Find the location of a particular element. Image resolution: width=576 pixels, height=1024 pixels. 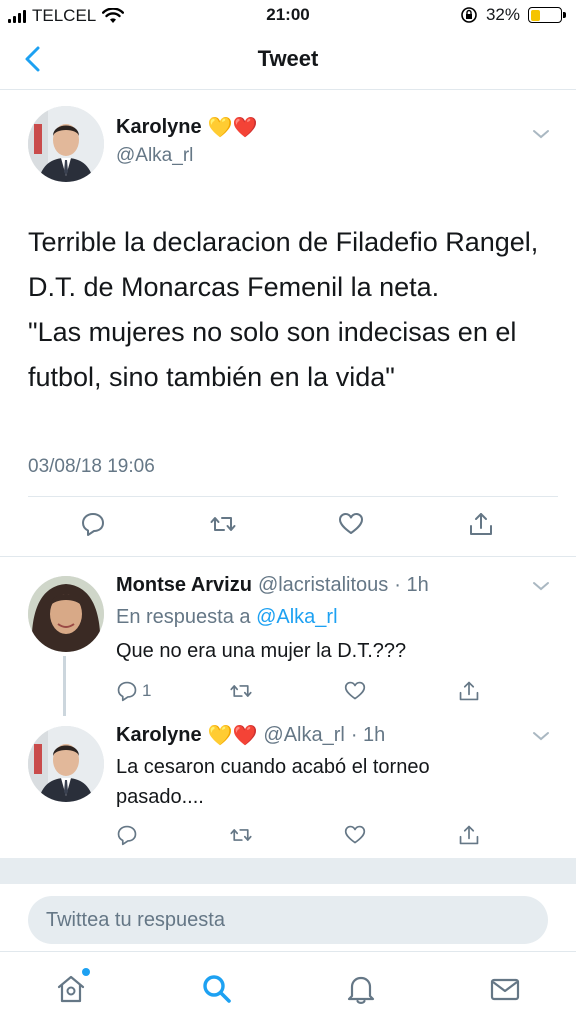

nav-bar: Tweet is located at coordinates (288, 60).